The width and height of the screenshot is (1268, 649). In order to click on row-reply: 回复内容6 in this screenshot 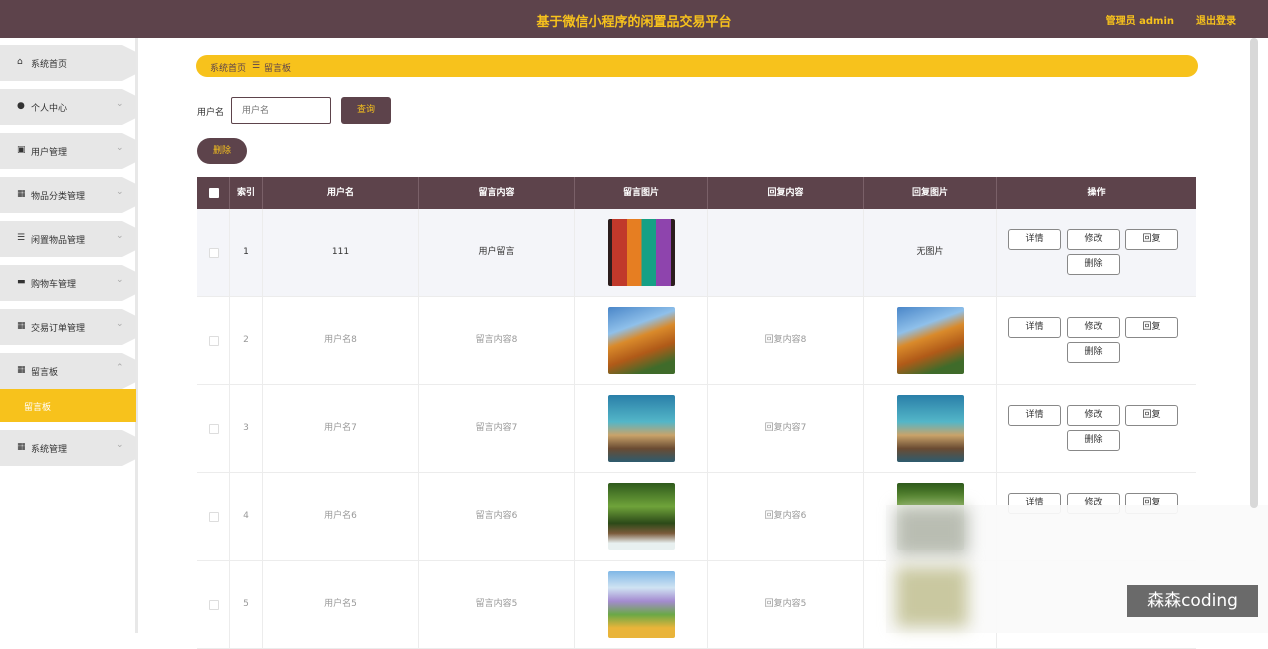, I will do `click(786, 516)`.